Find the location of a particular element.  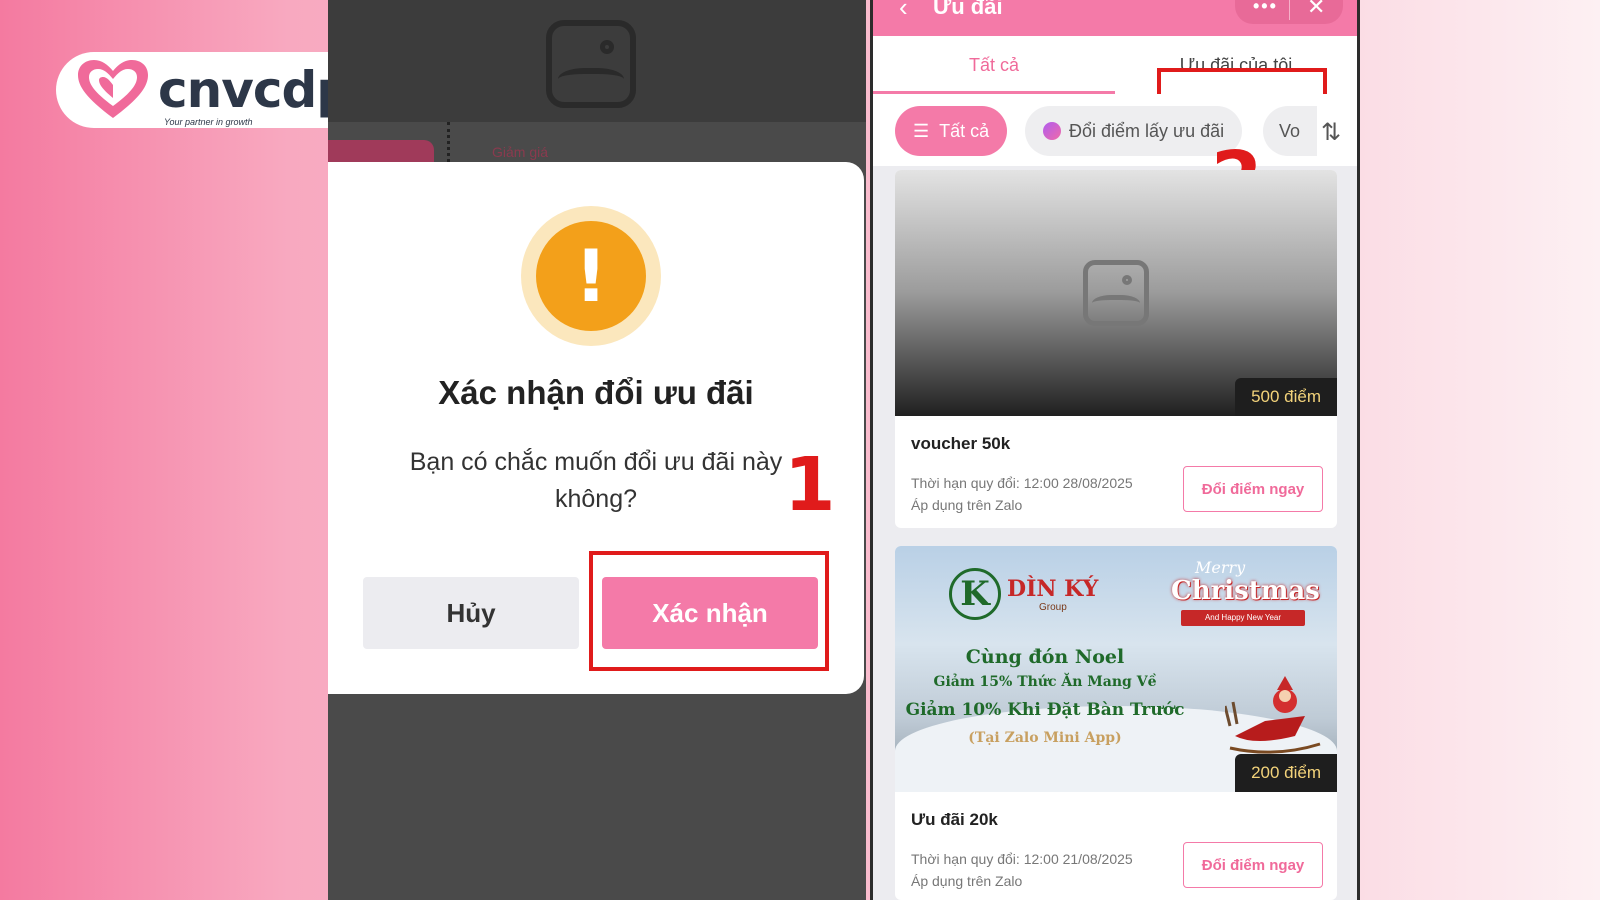

banner-line-2: Giảm 15% Thức Ăn Mang Về is located at coordinates (1045, 682).